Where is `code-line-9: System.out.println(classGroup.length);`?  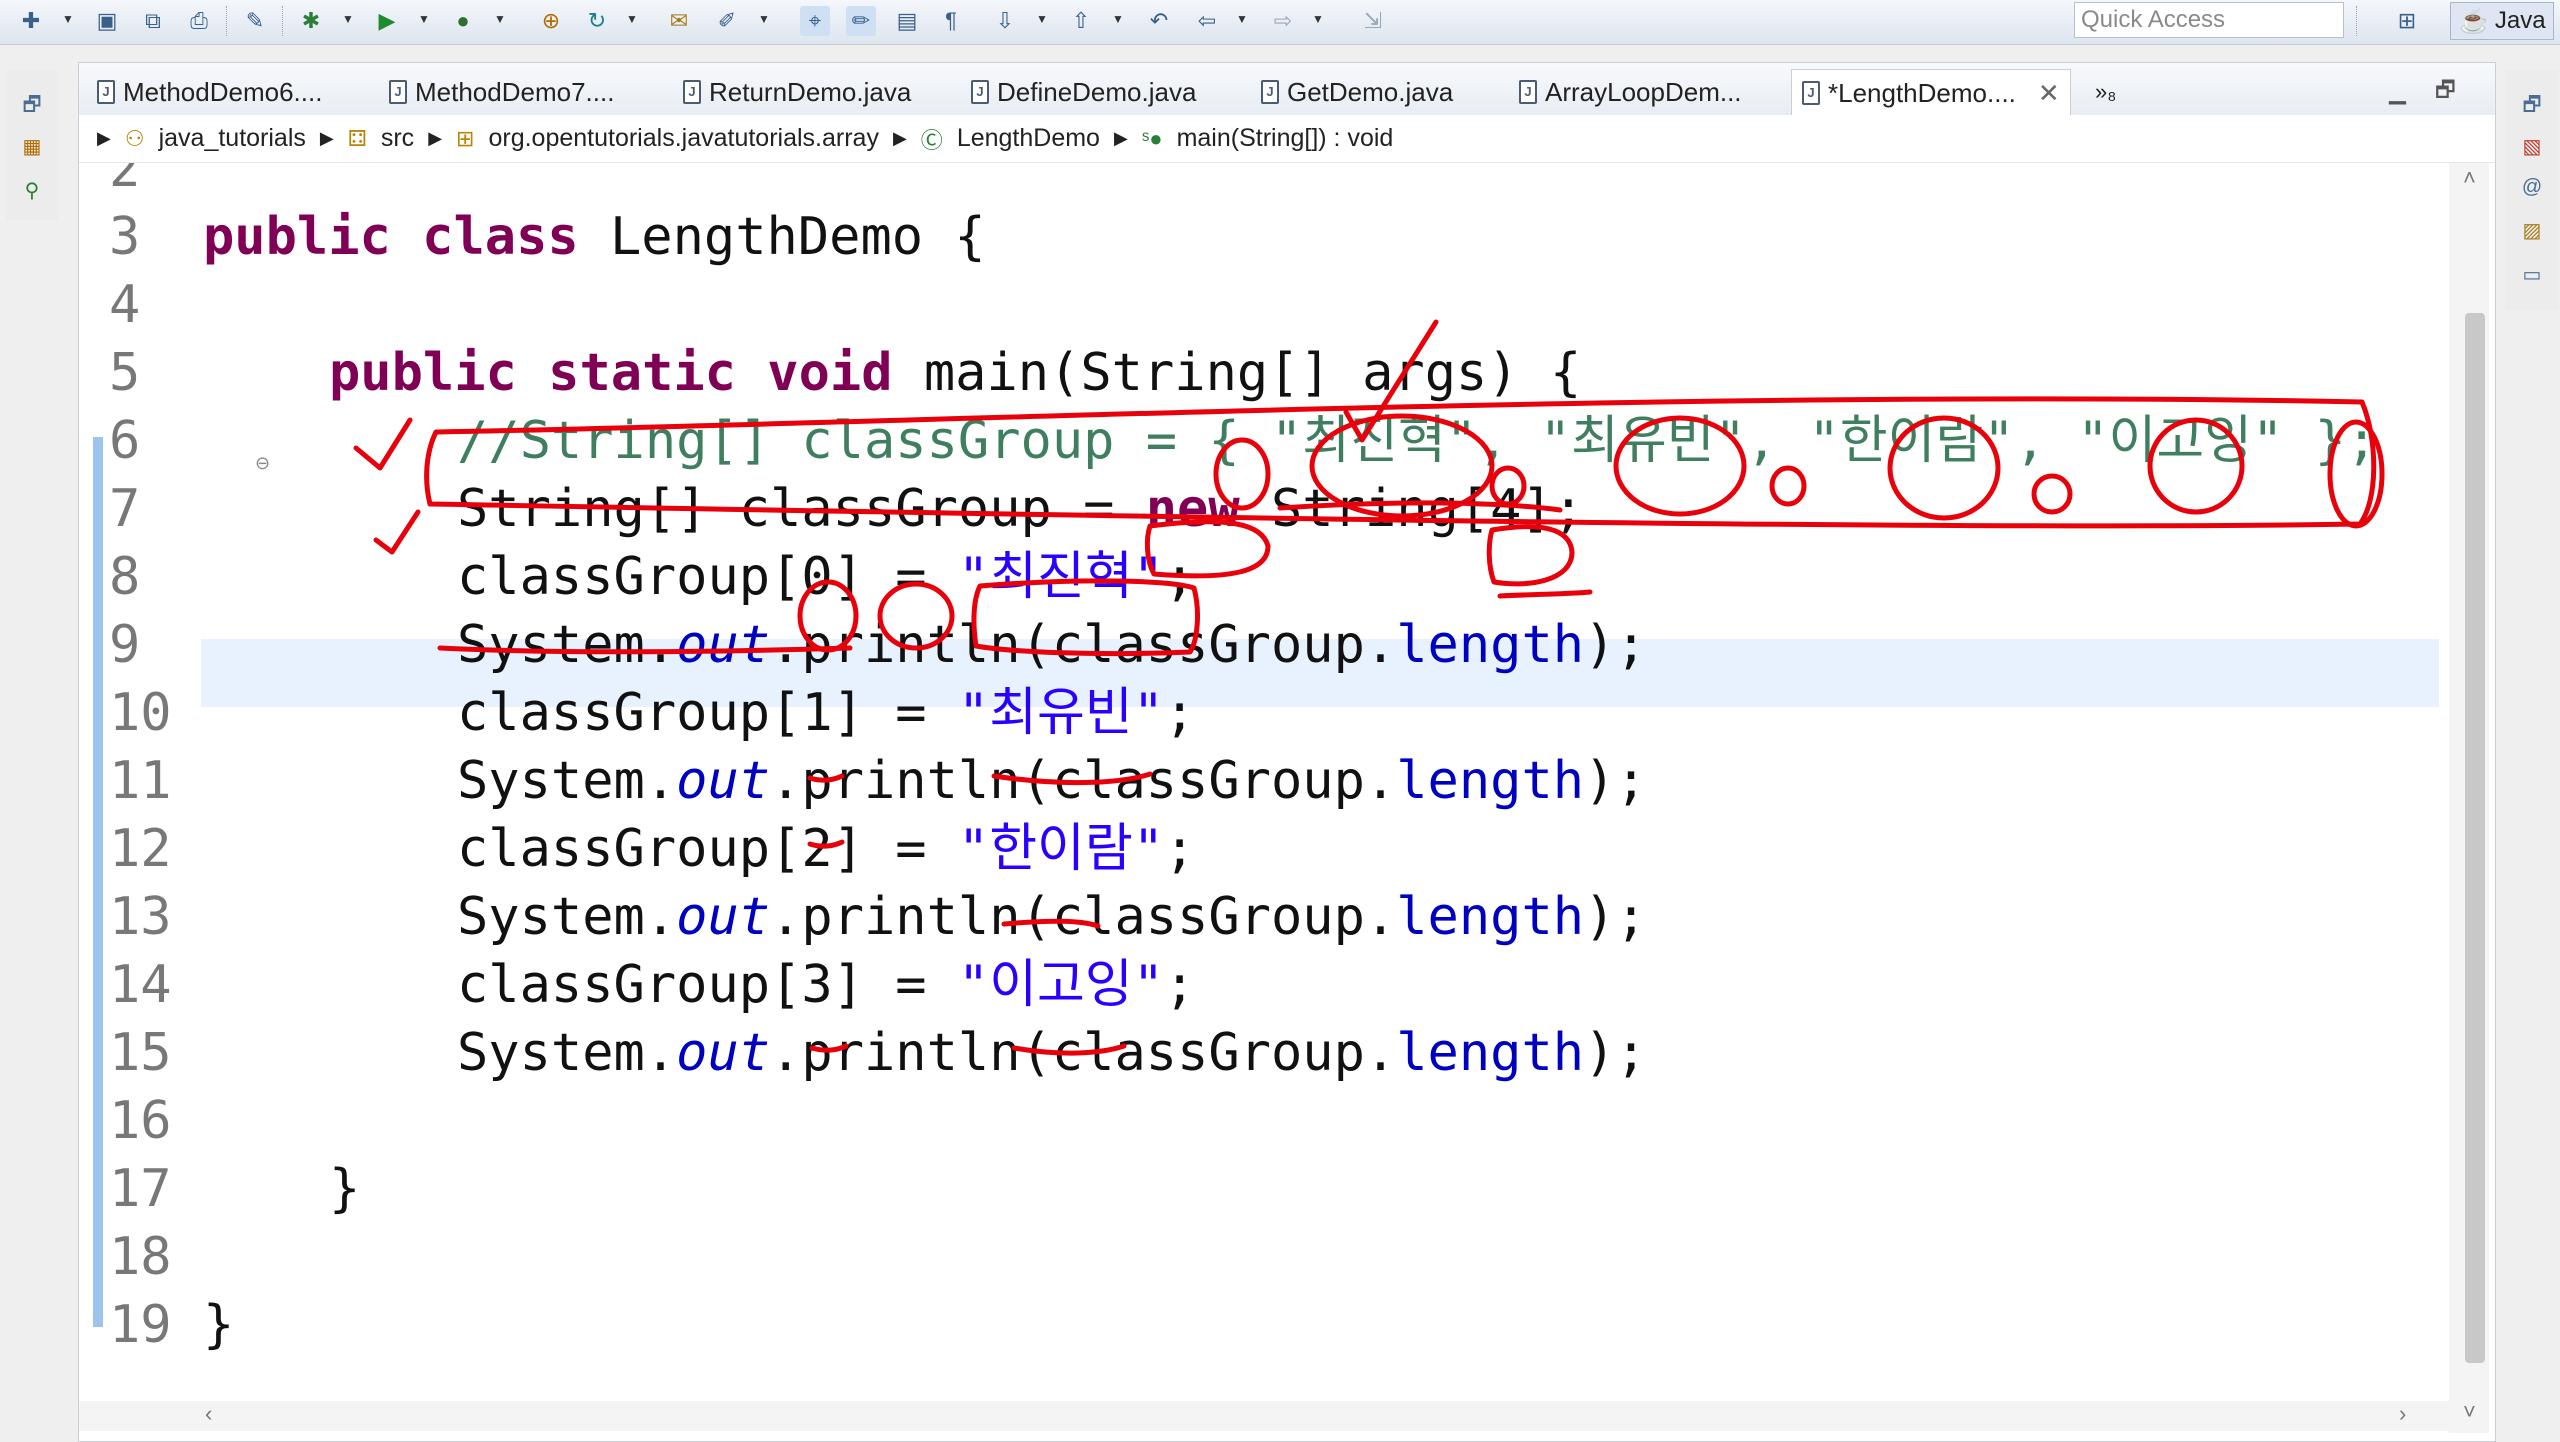 code-line-9: System.out.println(classGroup.length); is located at coordinates (1052, 645).